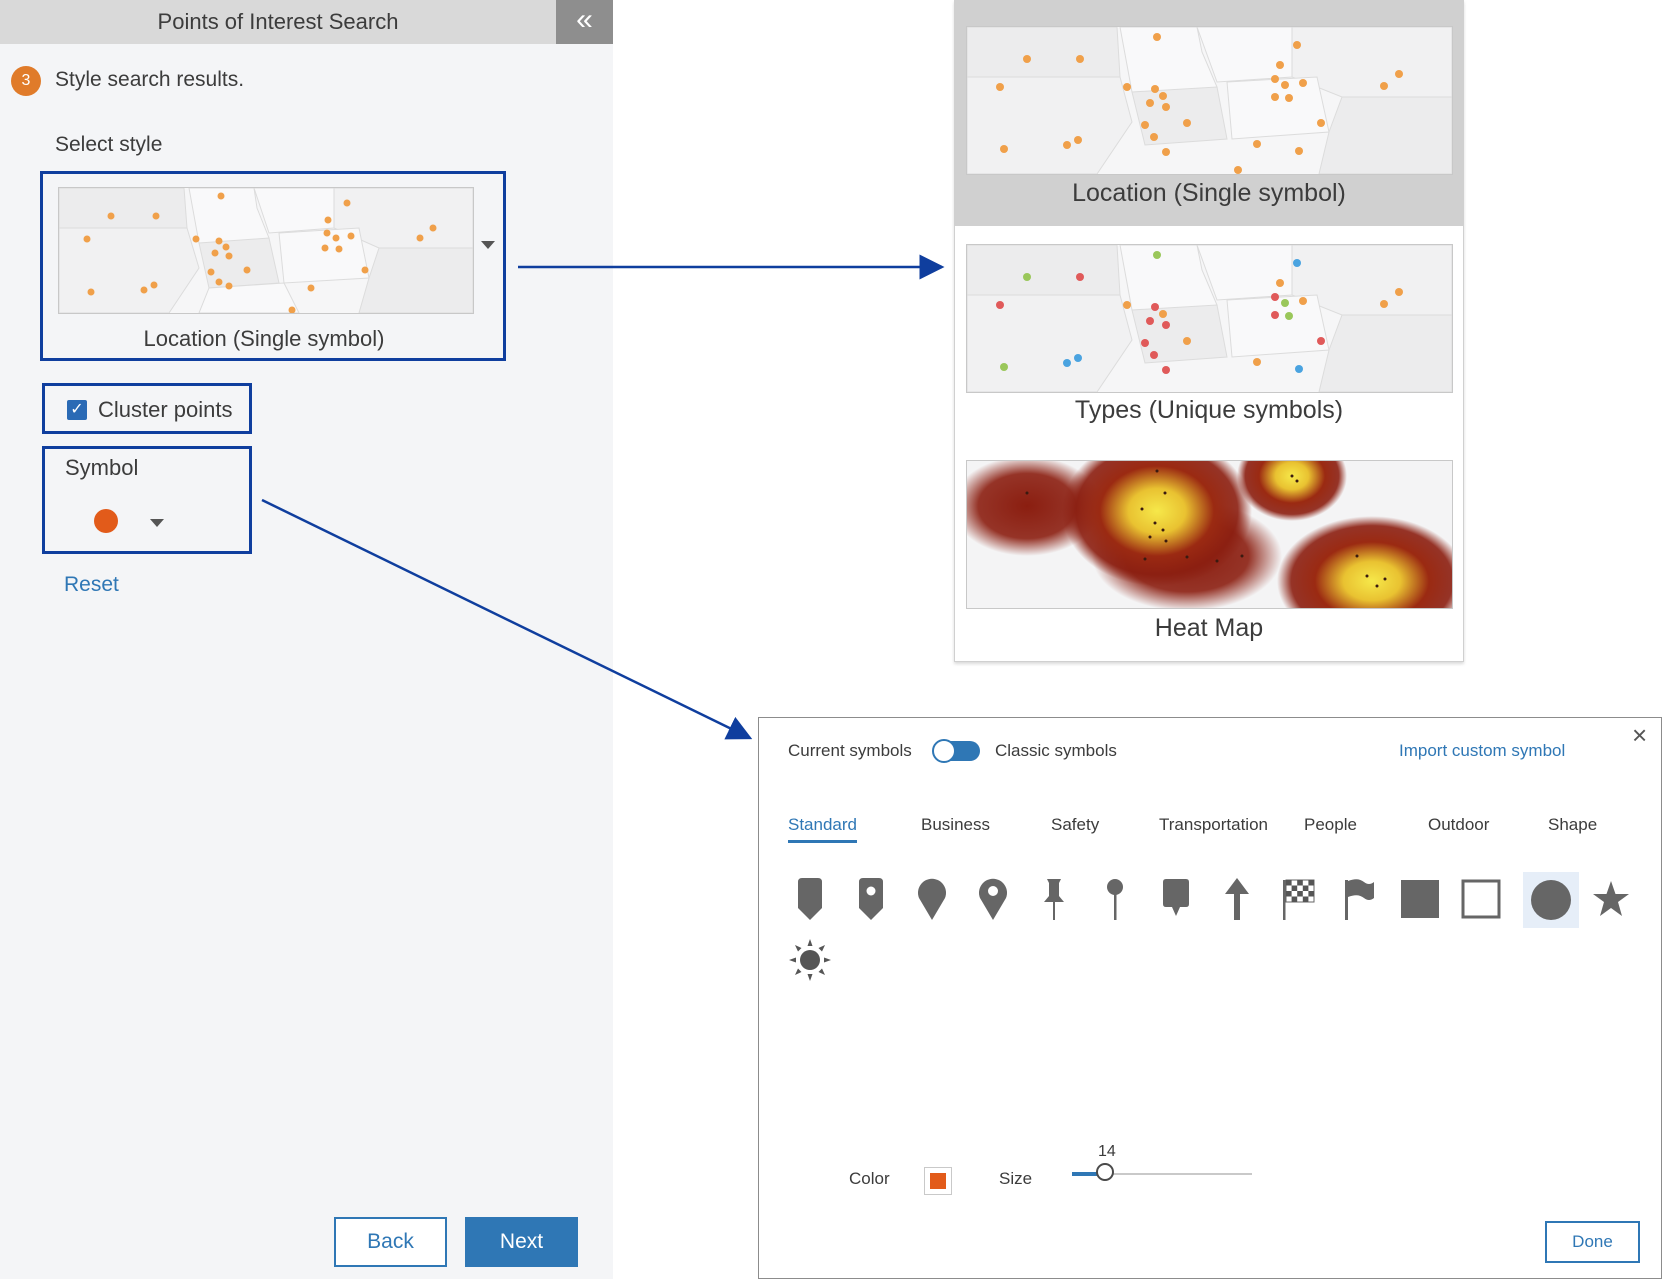 The image size is (1662, 1279). I want to click on size-value: 14, so click(1107, 1151).